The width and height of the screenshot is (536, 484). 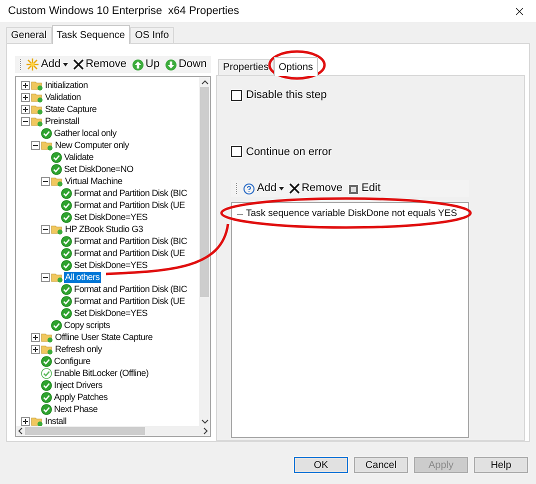 What do you see at coordinates (63, 97) in the screenshot?
I see `tree-item: Validation` at bounding box center [63, 97].